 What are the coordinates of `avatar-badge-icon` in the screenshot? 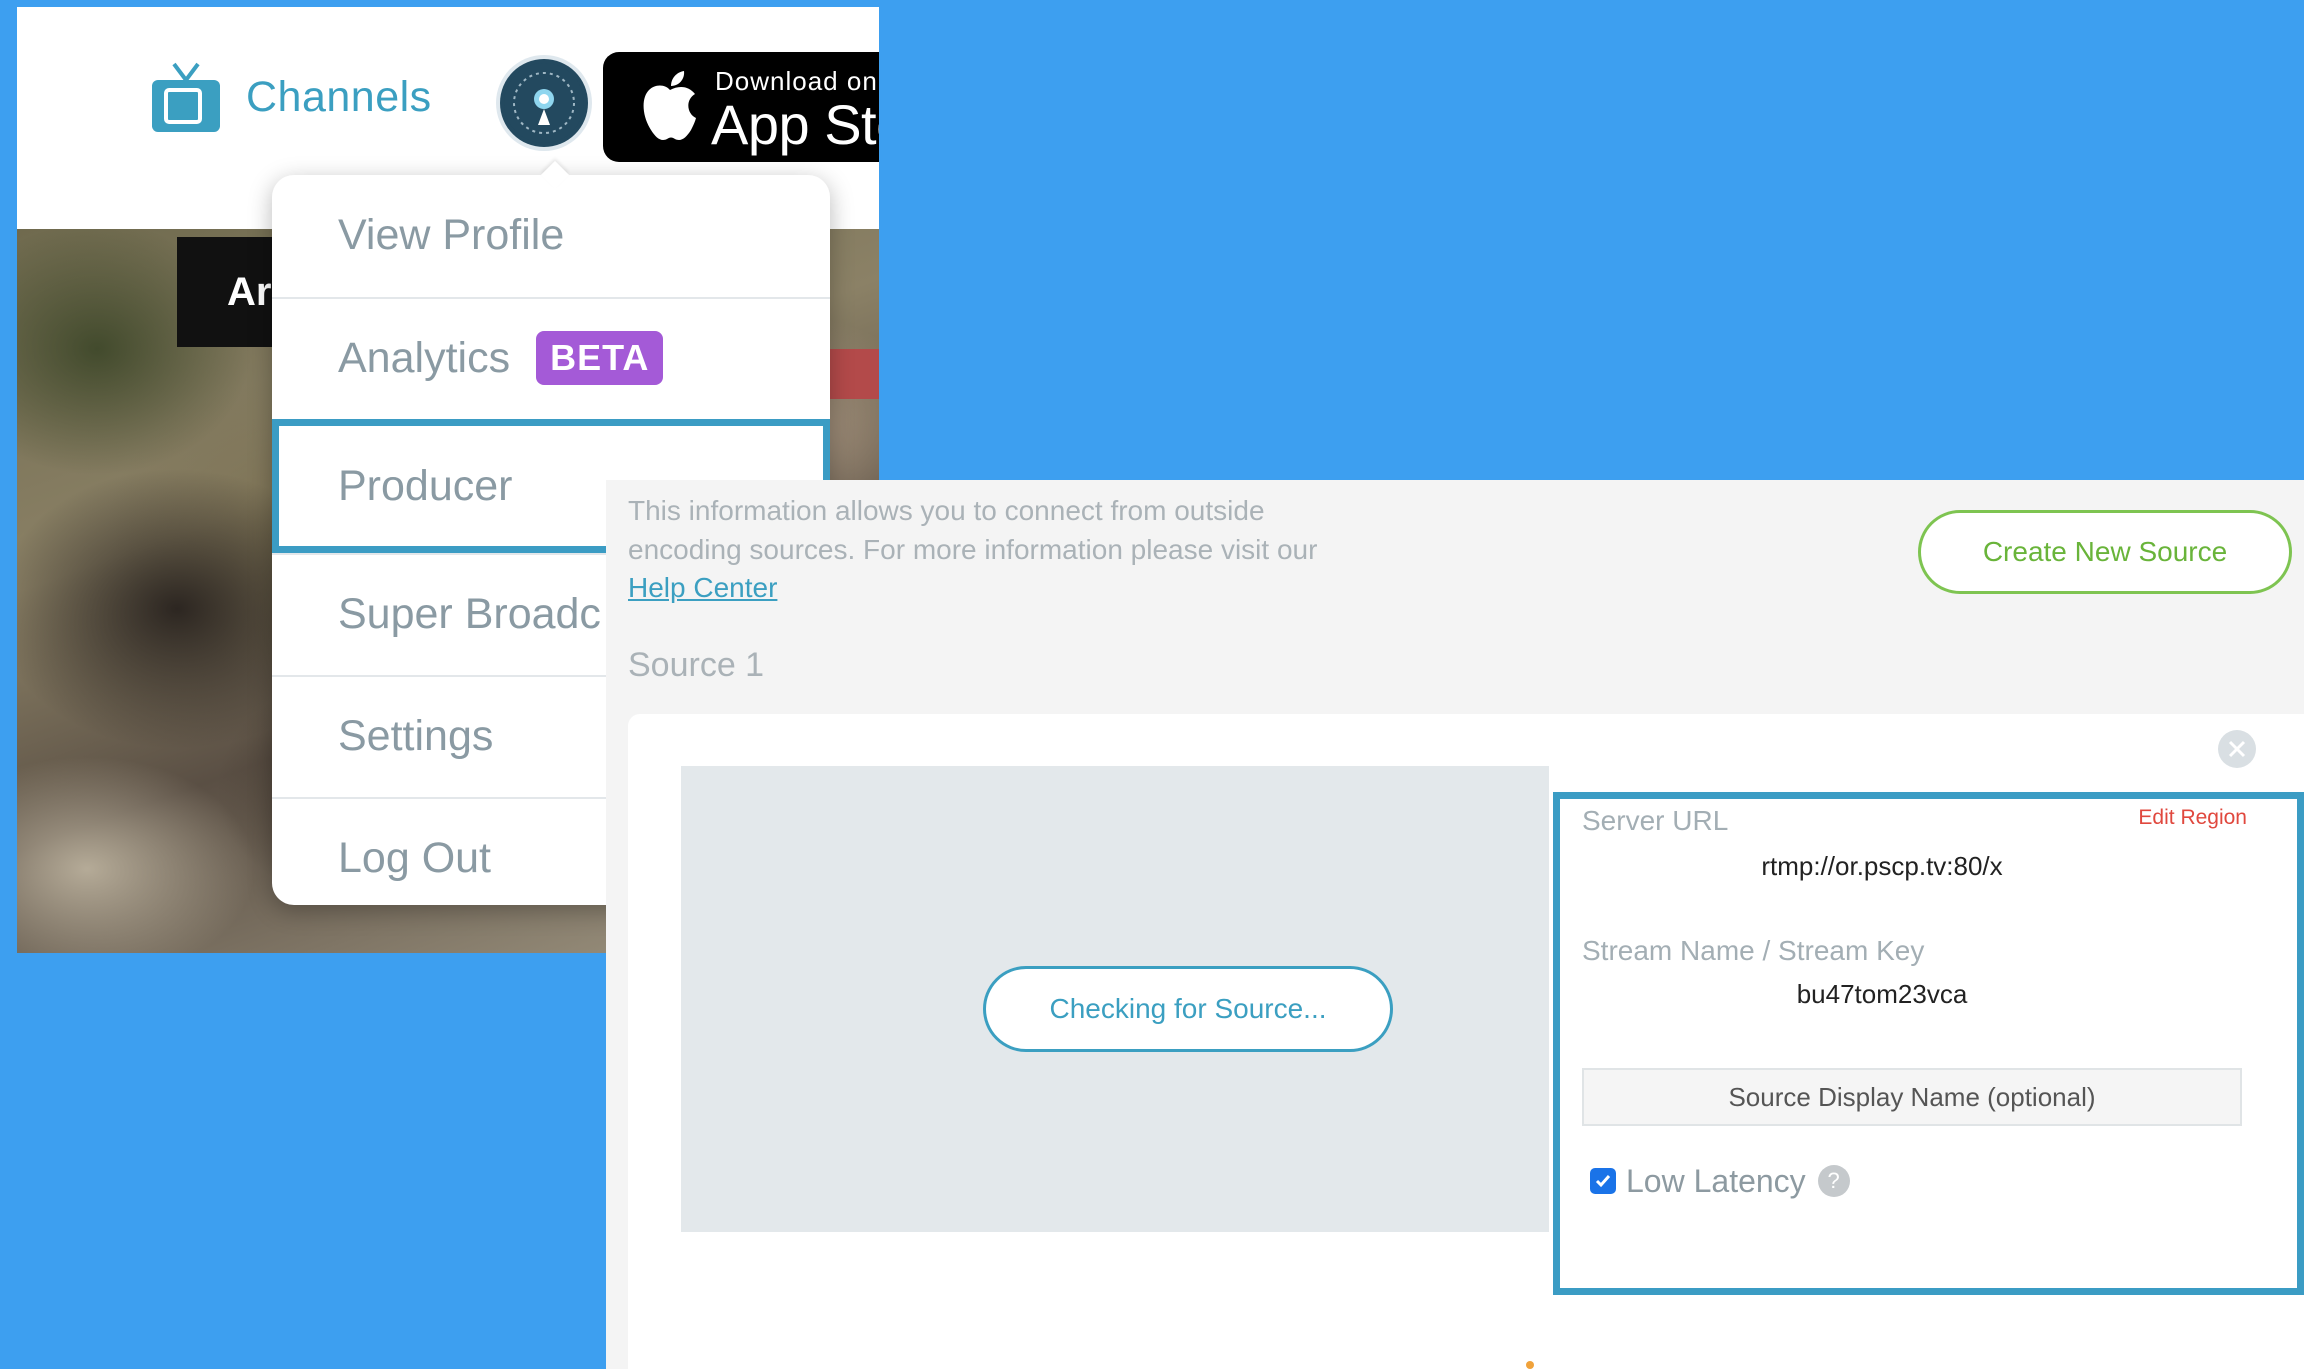 It's located at (544, 103).